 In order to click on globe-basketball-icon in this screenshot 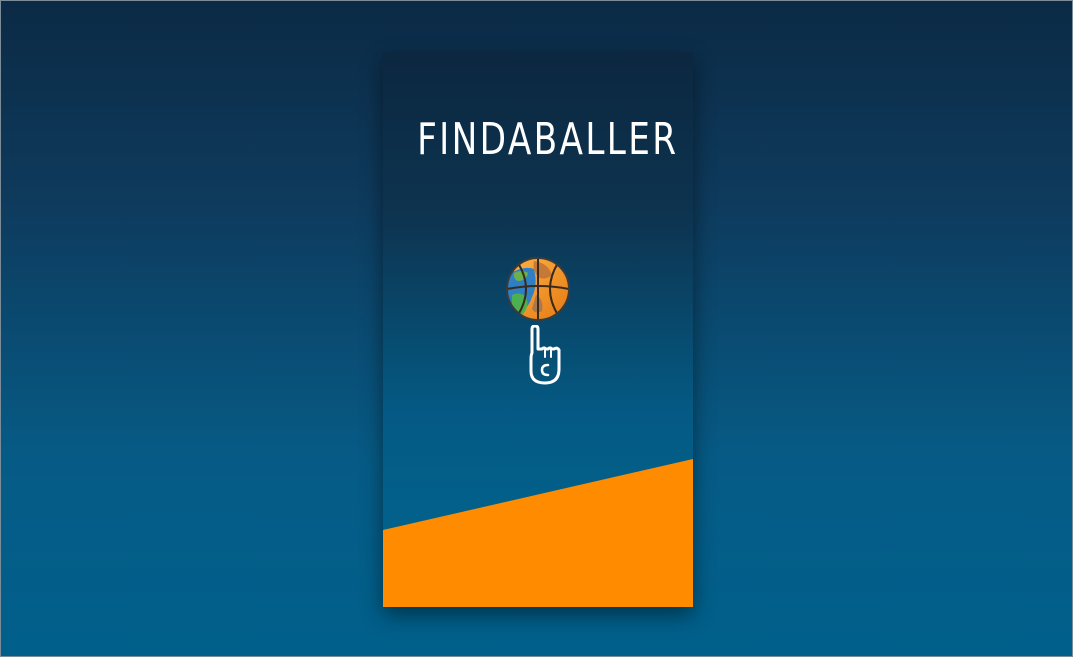, I will do `click(538, 289)`.